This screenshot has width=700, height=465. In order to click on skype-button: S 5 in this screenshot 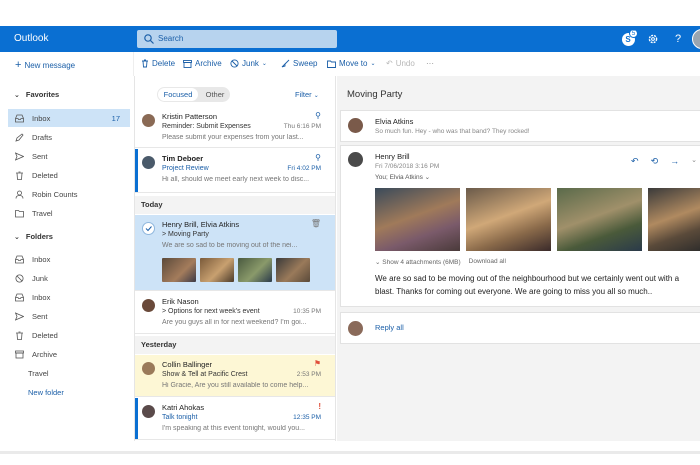, I will do `click(629, 38)`.